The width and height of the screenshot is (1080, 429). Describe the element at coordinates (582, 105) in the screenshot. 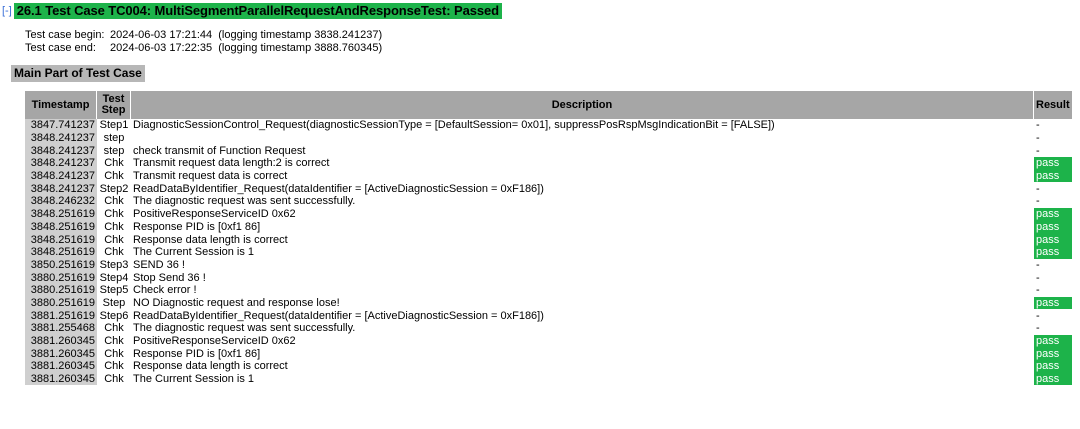

I see `col-header-description: Description` at that location.